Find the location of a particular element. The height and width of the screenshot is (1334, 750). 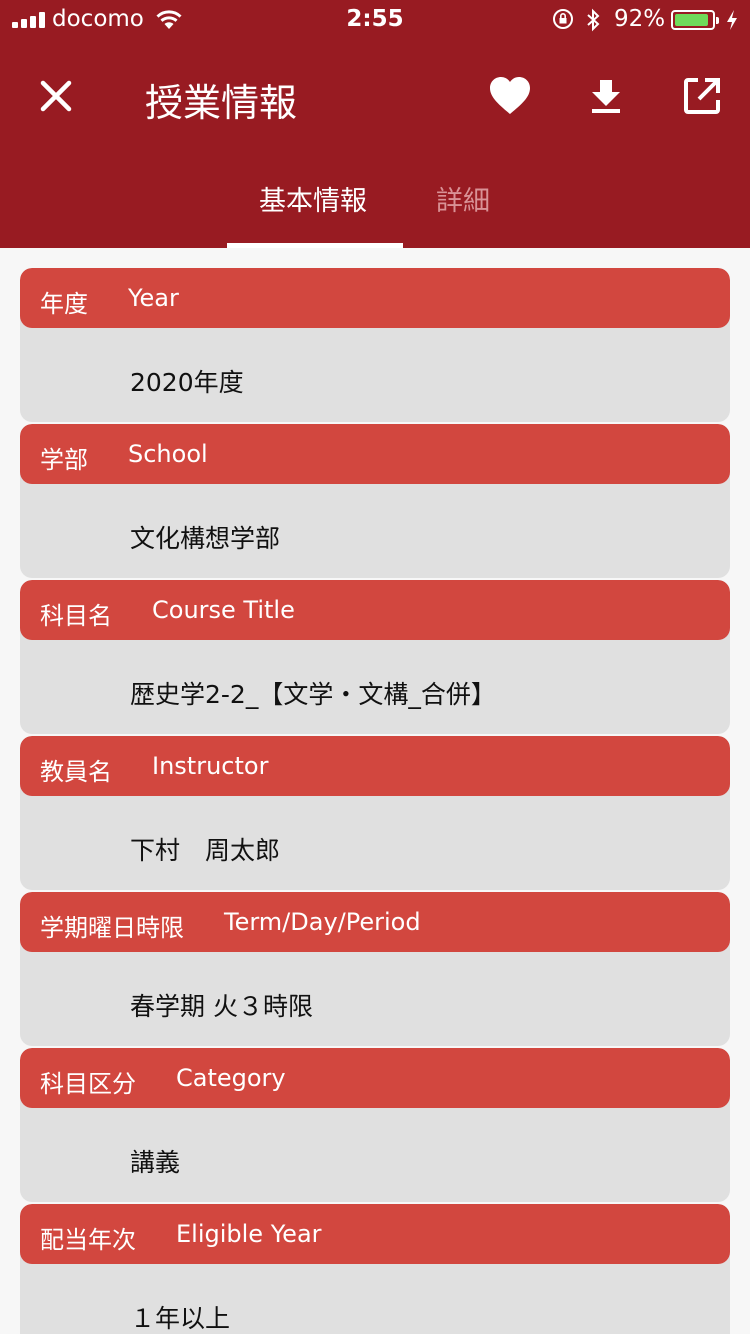

section-category: 科目区分 Category 講義 is located at coordinates (375, 1125).